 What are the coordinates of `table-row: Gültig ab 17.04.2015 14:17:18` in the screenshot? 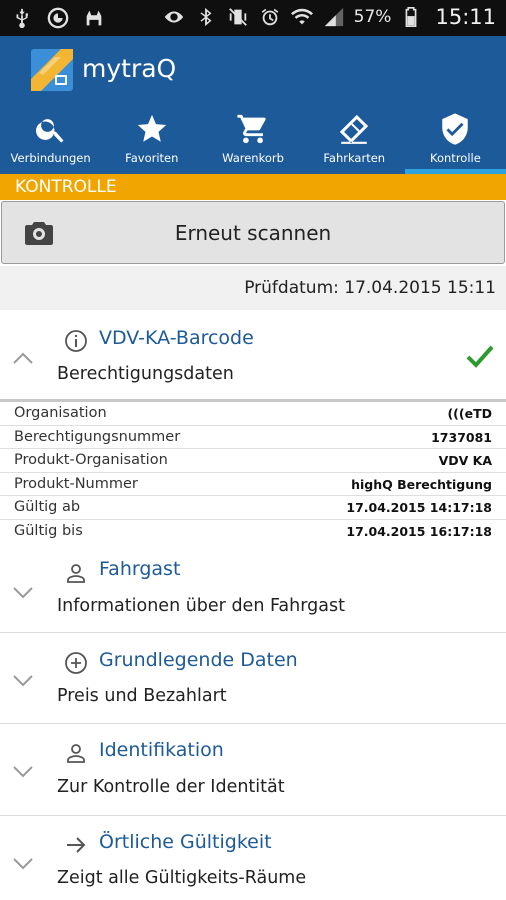 It's located at (253, 508).